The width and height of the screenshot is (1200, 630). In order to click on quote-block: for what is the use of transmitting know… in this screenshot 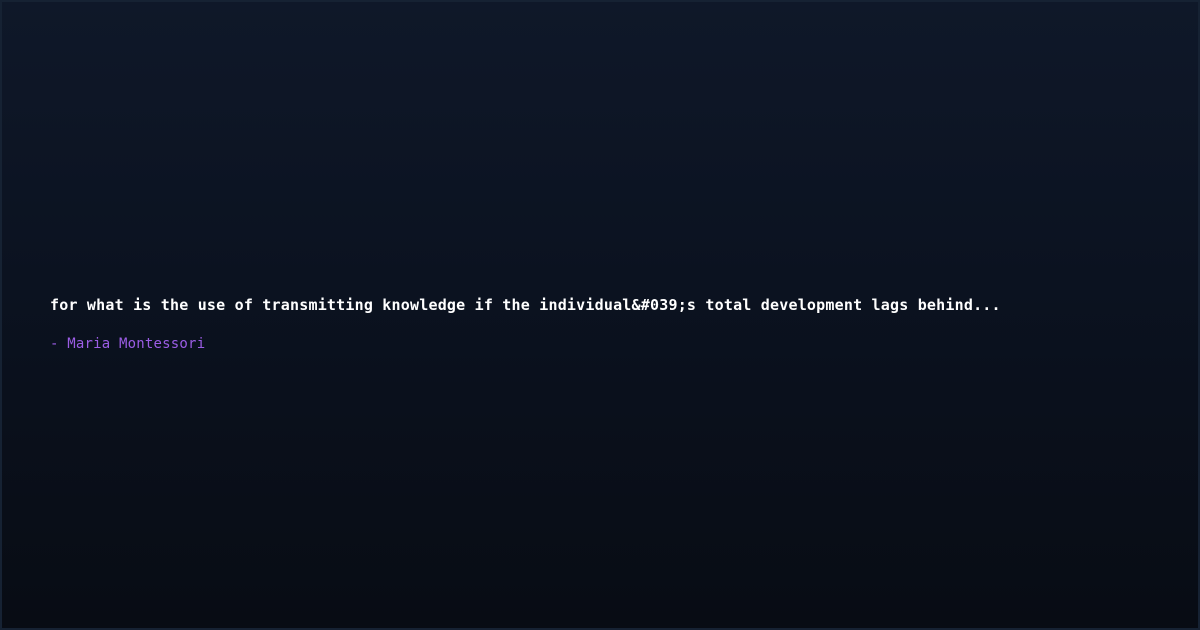, I will do `click(600, 324)`.